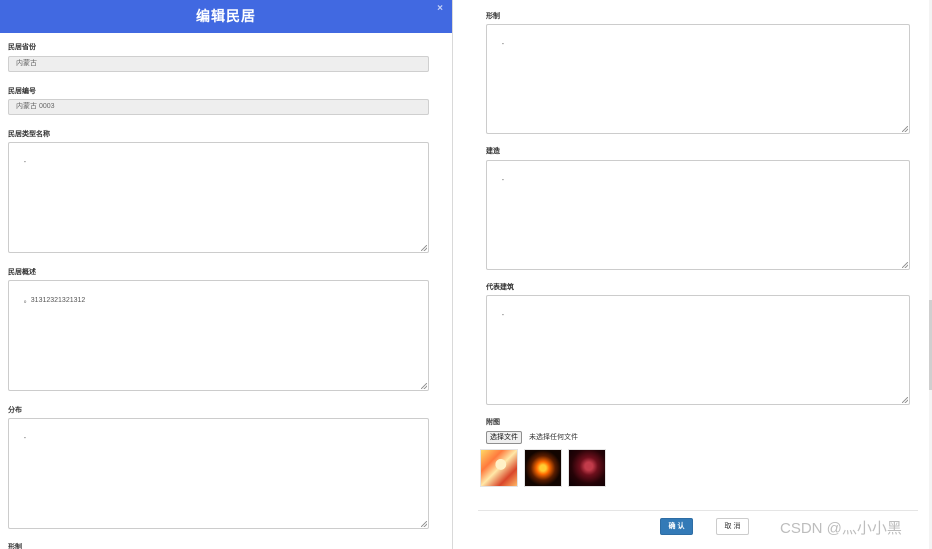 The height and width of the screenshot is (549, 932). I want to click on shape-value: -, so click(503, 44).